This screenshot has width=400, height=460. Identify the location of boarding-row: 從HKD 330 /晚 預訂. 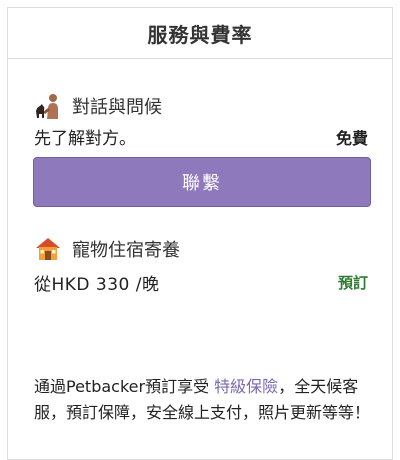
(201, 282).